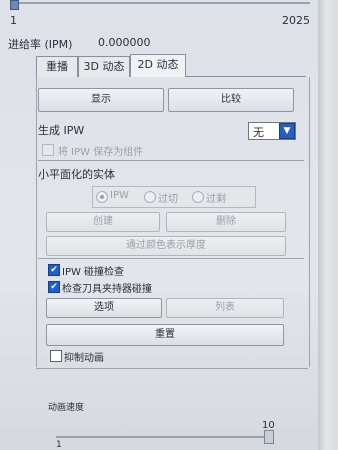 The image size is (338, 450). Describe the element at coordinates (59, 445) in the screenshot. I see `animation-speed-min: 1` at that location.